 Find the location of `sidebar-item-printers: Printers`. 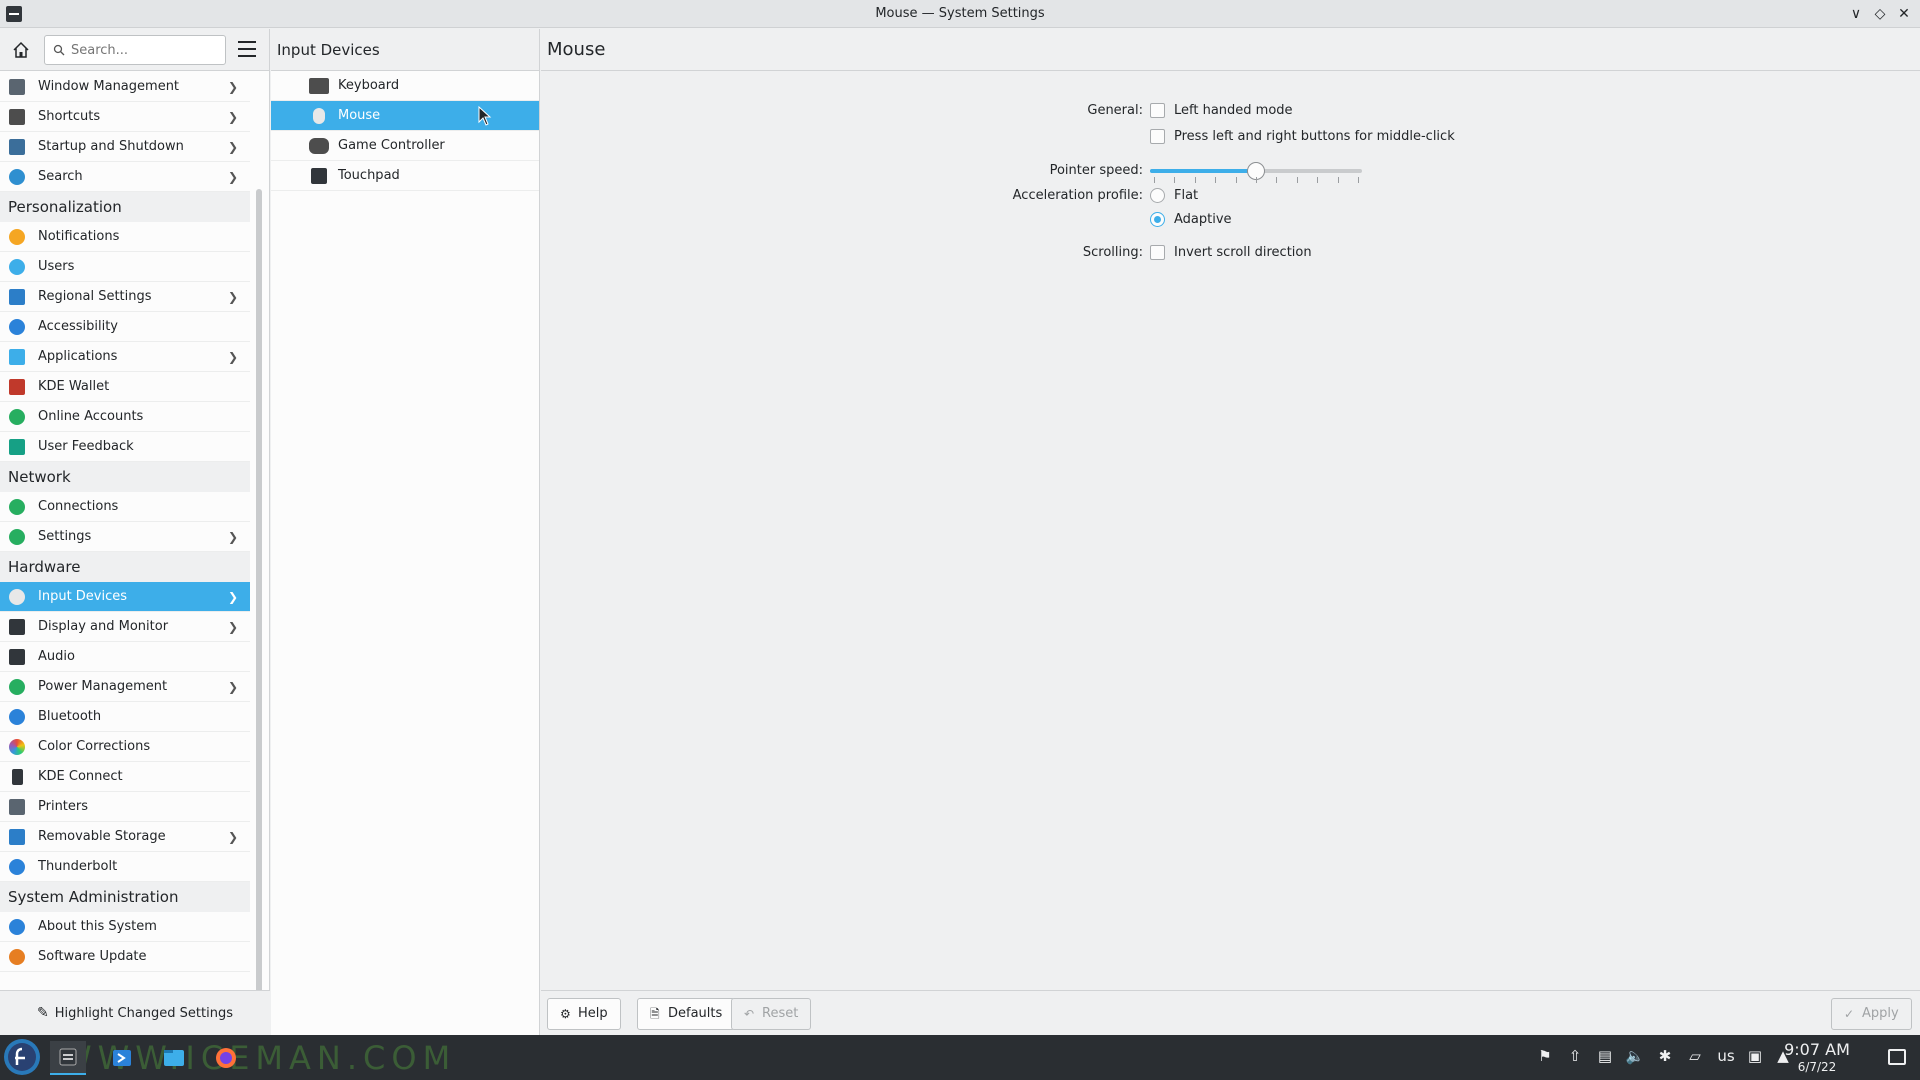

sidebar-item-printers: Printers is located at coordinates (125, 807).